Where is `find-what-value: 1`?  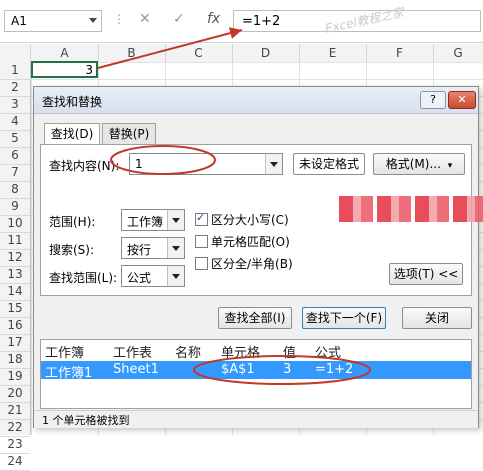
find-what-value: 1 is located at coordinates (139, 164).